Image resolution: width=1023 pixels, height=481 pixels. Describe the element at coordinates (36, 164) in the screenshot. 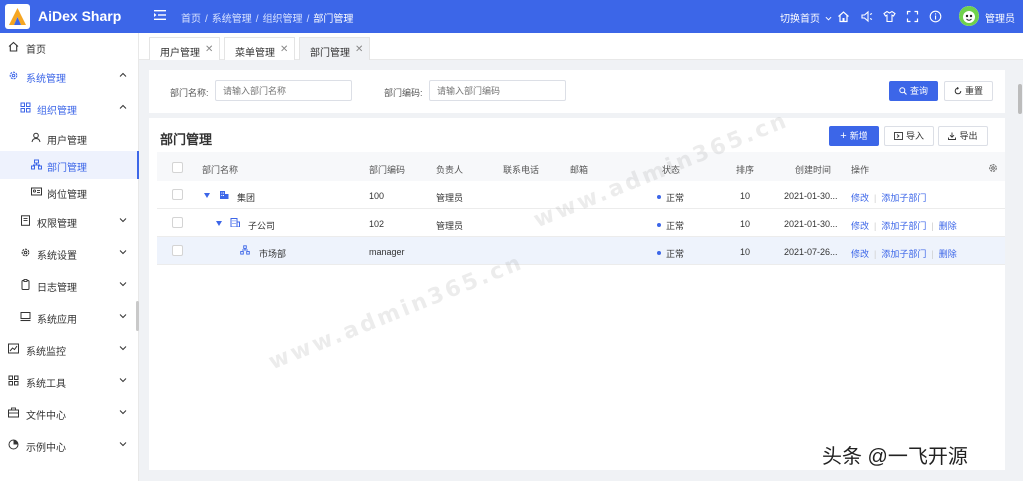

I see `org-icon` at that location.